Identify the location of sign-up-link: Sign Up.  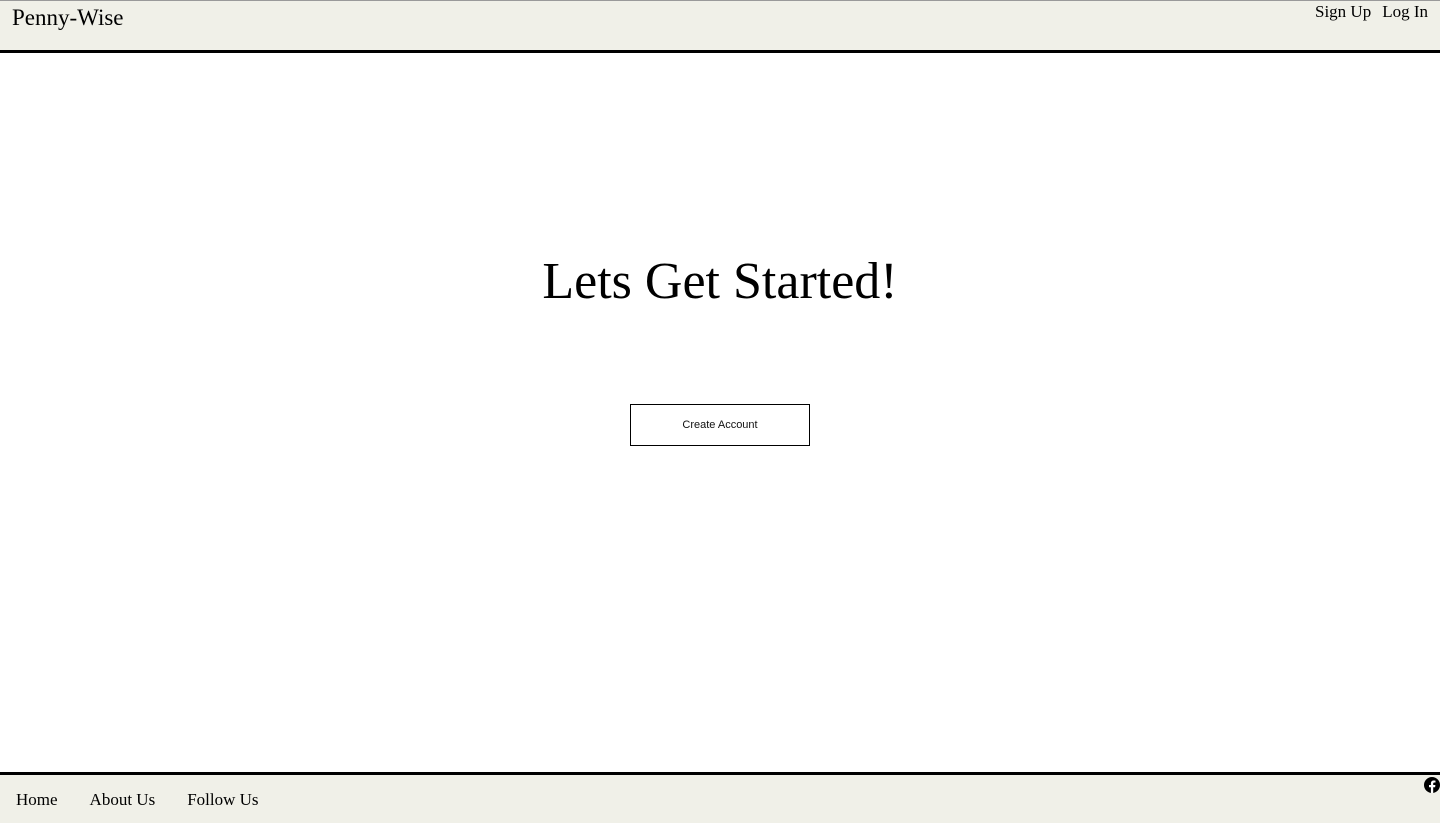
(1343, 12).